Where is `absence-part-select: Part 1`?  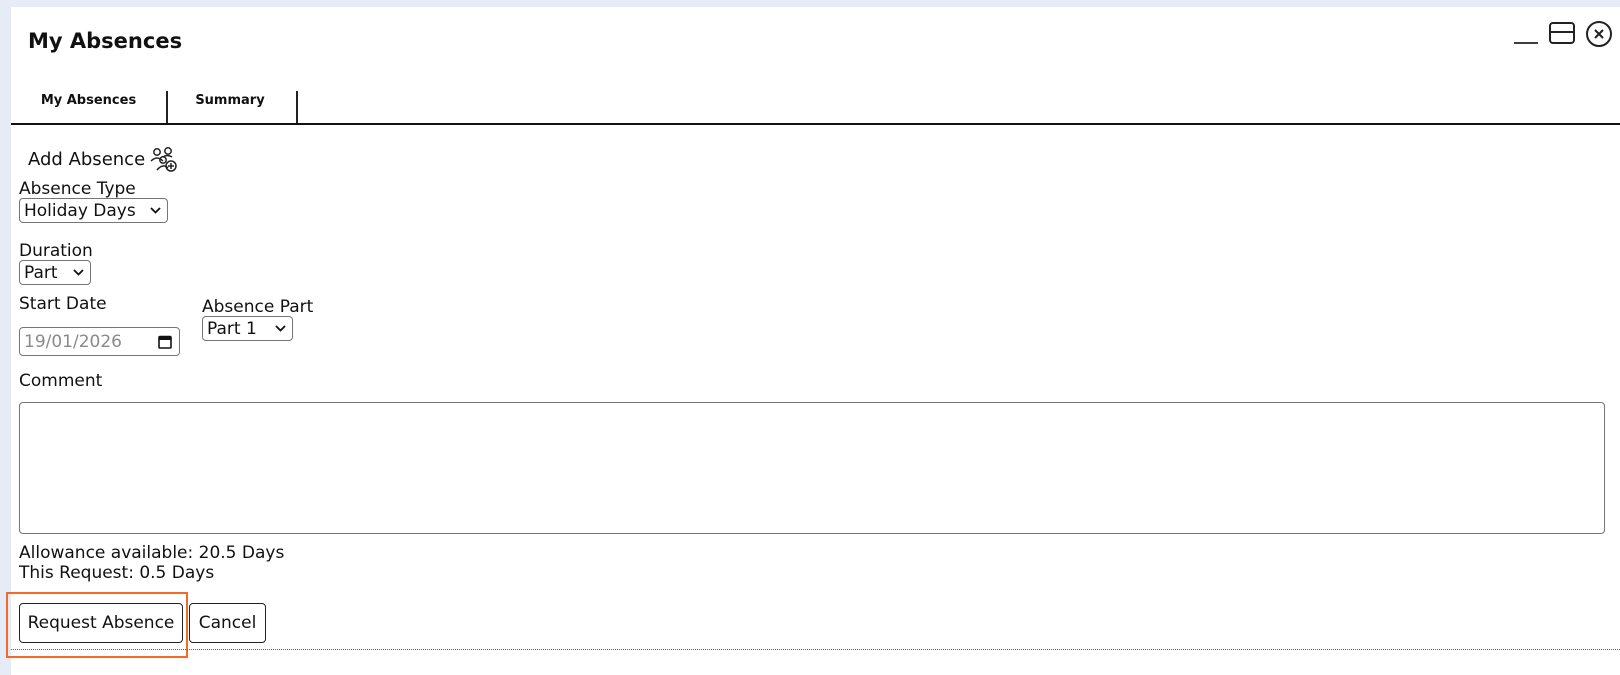 absence-part-select: Part 1 is located at coordinates (247, 328).